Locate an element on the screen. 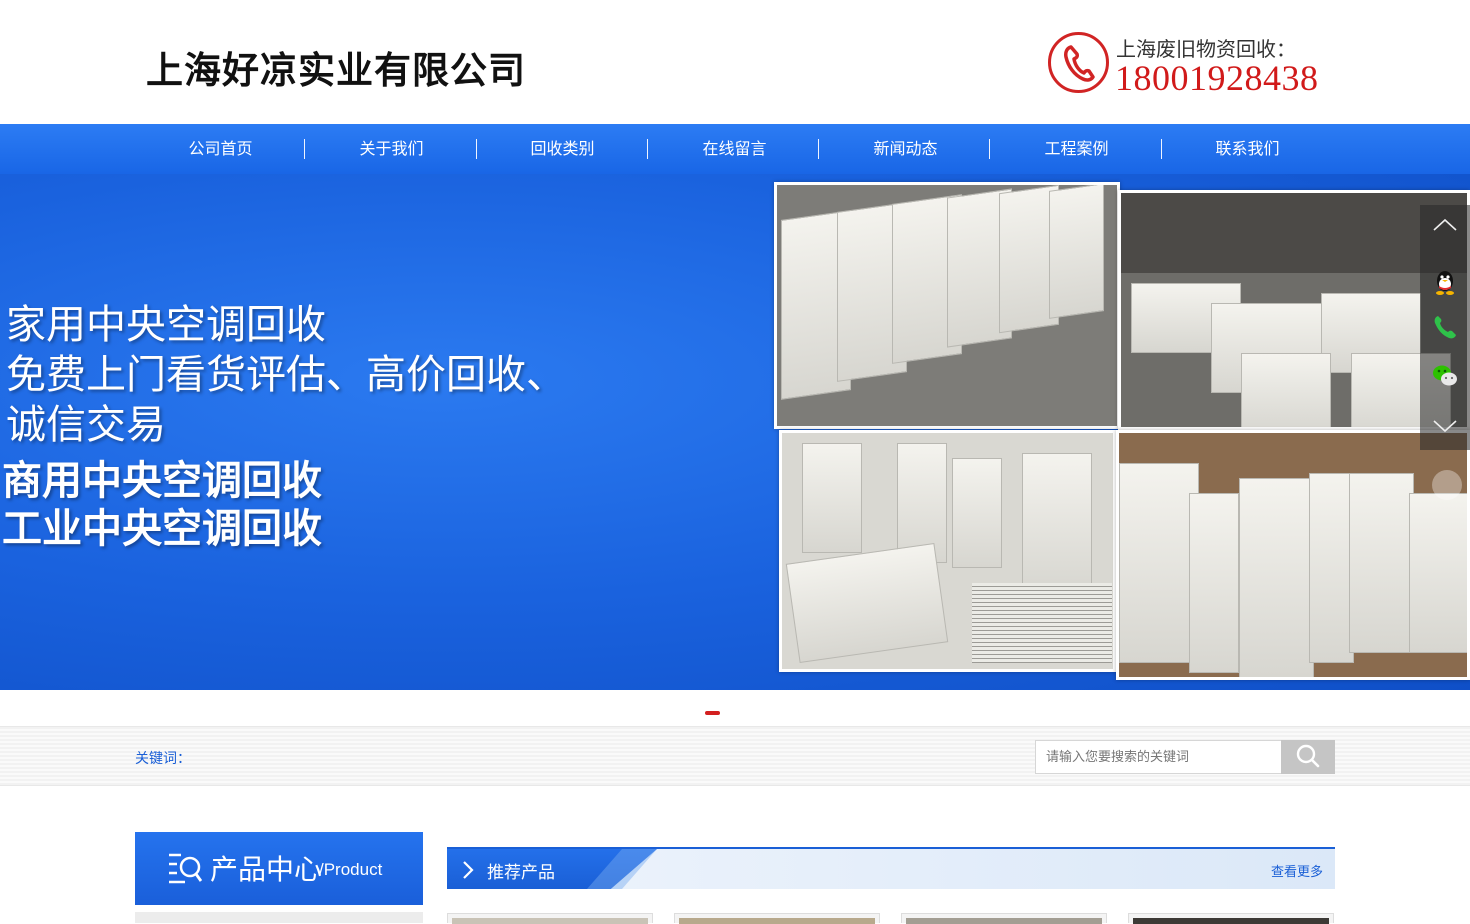 The width and height of the screenshot is (1470, 924). product-search-list-icon is located at coordinates (186, 868).